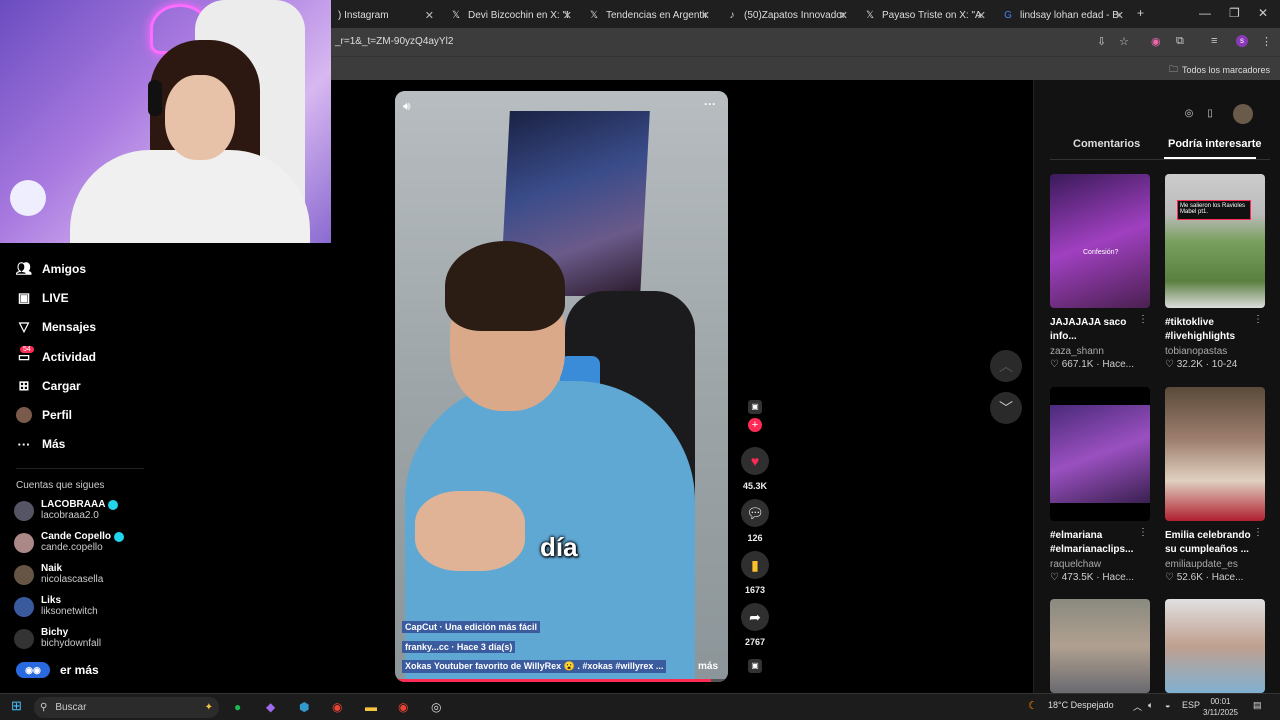  I want to click on app-icon: ◆, so click(270, 707).